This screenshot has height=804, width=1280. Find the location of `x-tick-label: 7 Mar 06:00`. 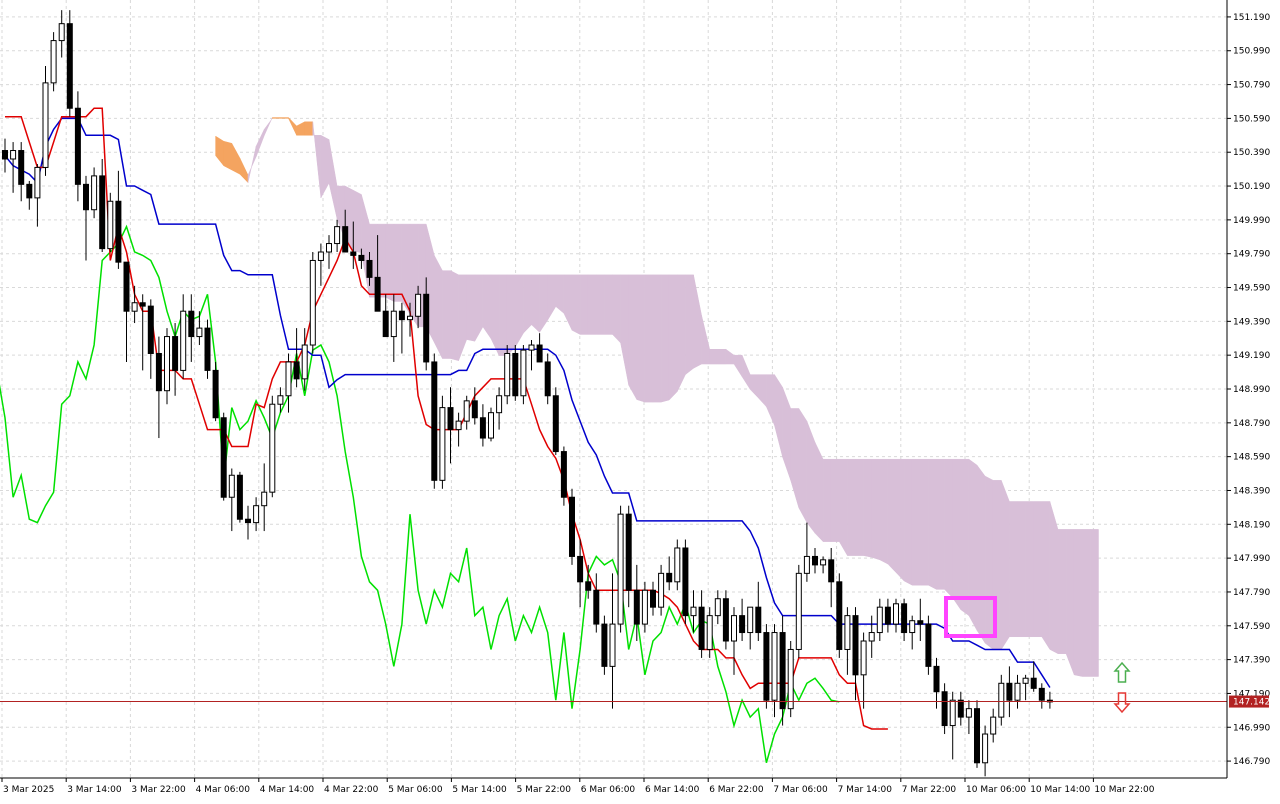

x-tick-label: 7 Mar 06:00 is located at coordinates (800, 790).